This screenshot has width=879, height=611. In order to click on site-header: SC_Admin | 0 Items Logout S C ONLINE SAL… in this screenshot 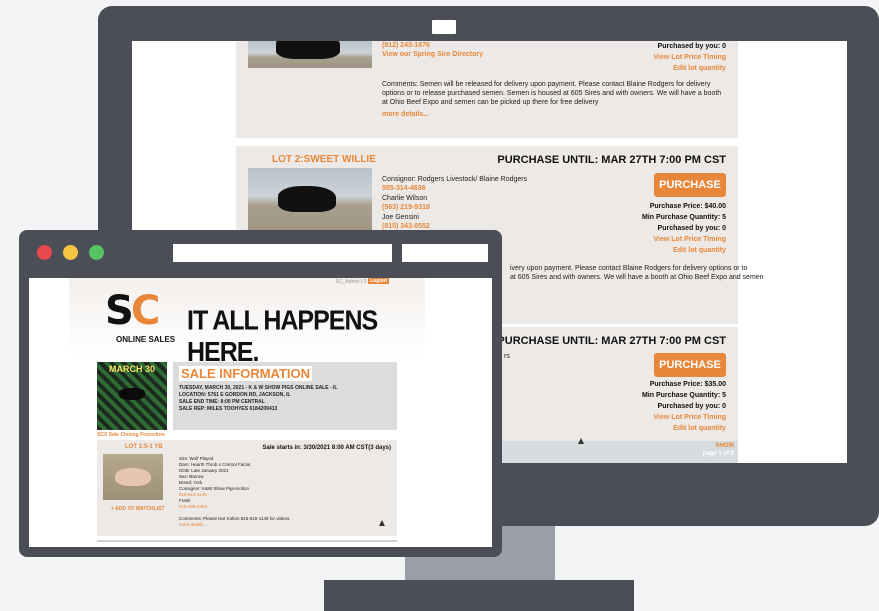, I will do `click(247, 323)`.